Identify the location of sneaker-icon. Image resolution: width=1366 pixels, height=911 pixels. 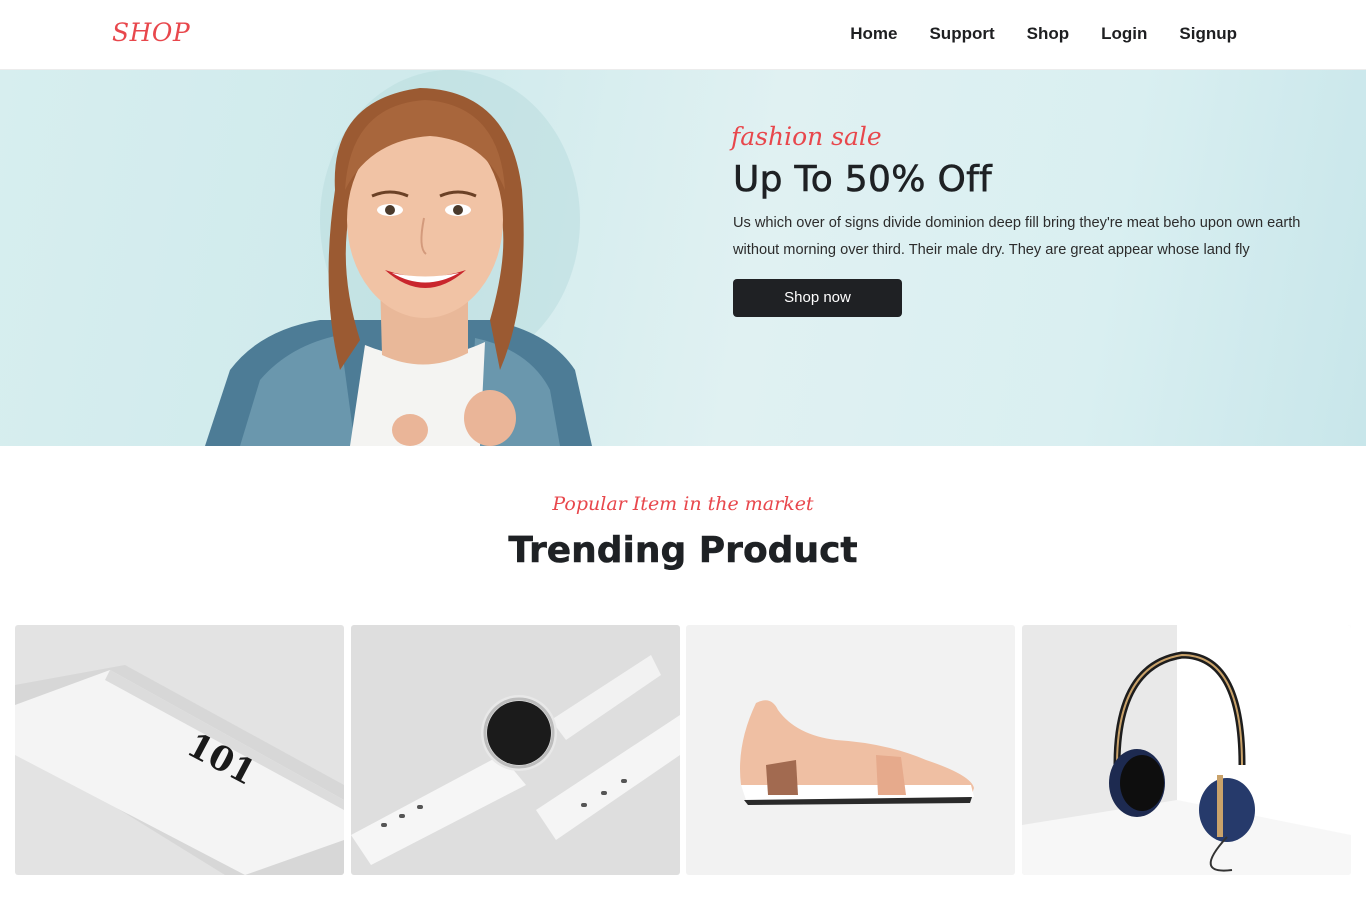
(850, 750).